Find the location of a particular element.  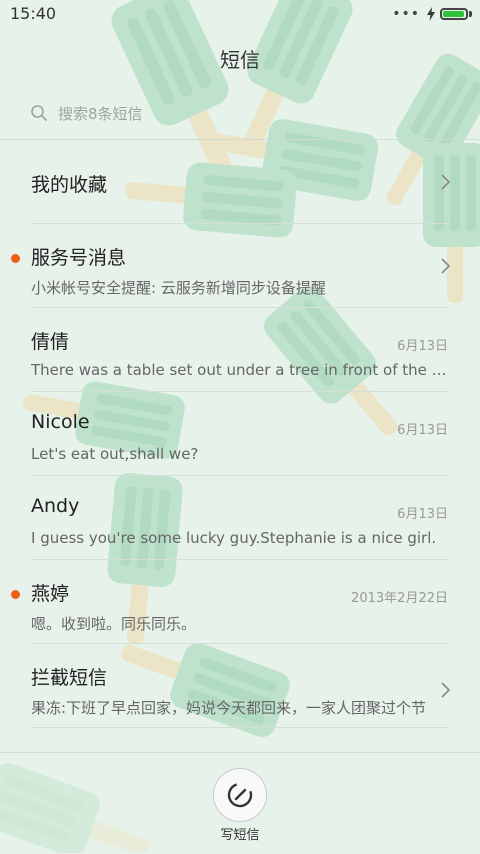

list-item-snippet: 果冻:下班了早点回家，妈说今天都回来，一家人团聚过个节 is located at coordinates (229, 708).